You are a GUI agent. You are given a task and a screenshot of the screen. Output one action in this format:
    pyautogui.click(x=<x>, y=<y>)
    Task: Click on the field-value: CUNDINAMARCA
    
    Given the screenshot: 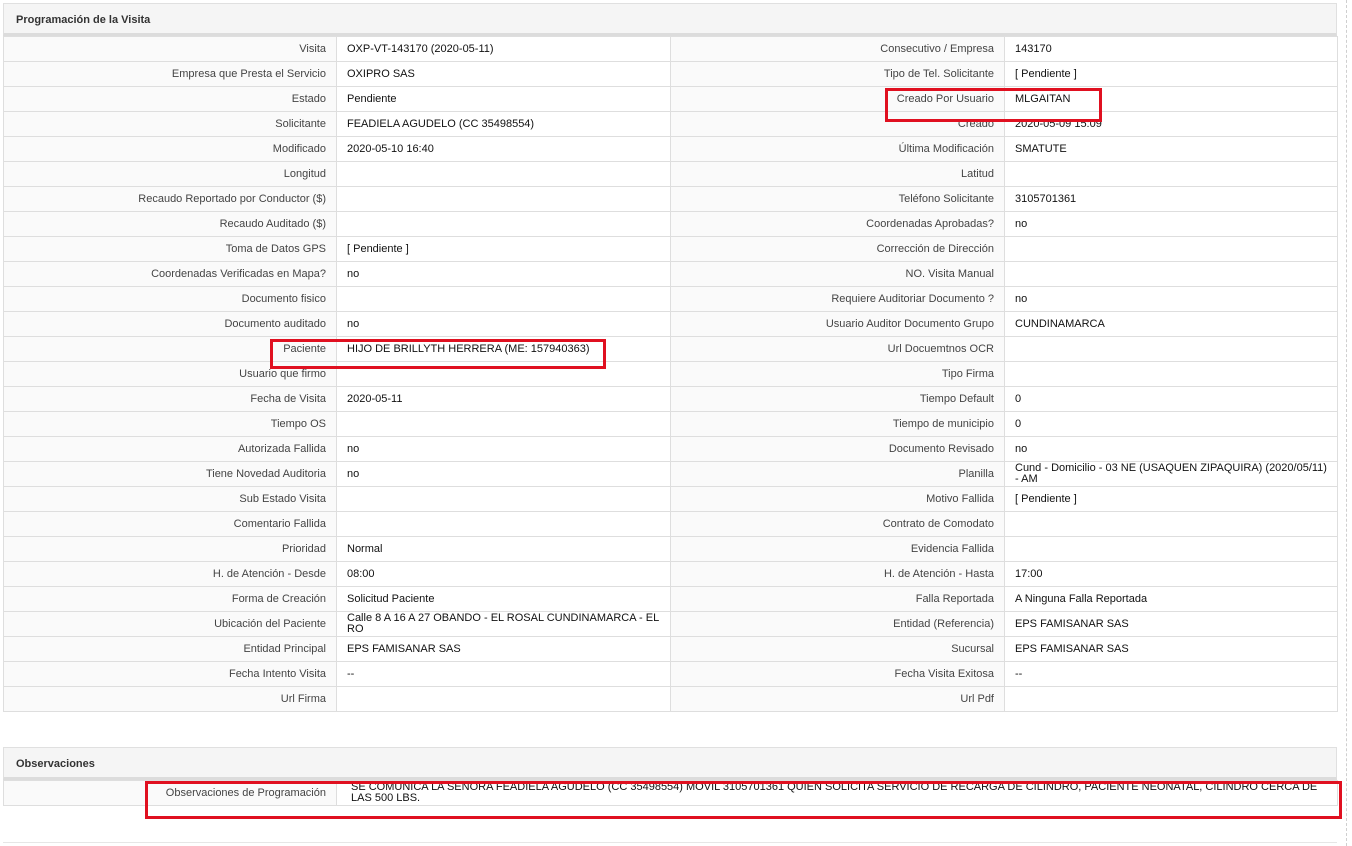 What is the action you would take?
    pyautogui.click(x=1171, y=324)
    